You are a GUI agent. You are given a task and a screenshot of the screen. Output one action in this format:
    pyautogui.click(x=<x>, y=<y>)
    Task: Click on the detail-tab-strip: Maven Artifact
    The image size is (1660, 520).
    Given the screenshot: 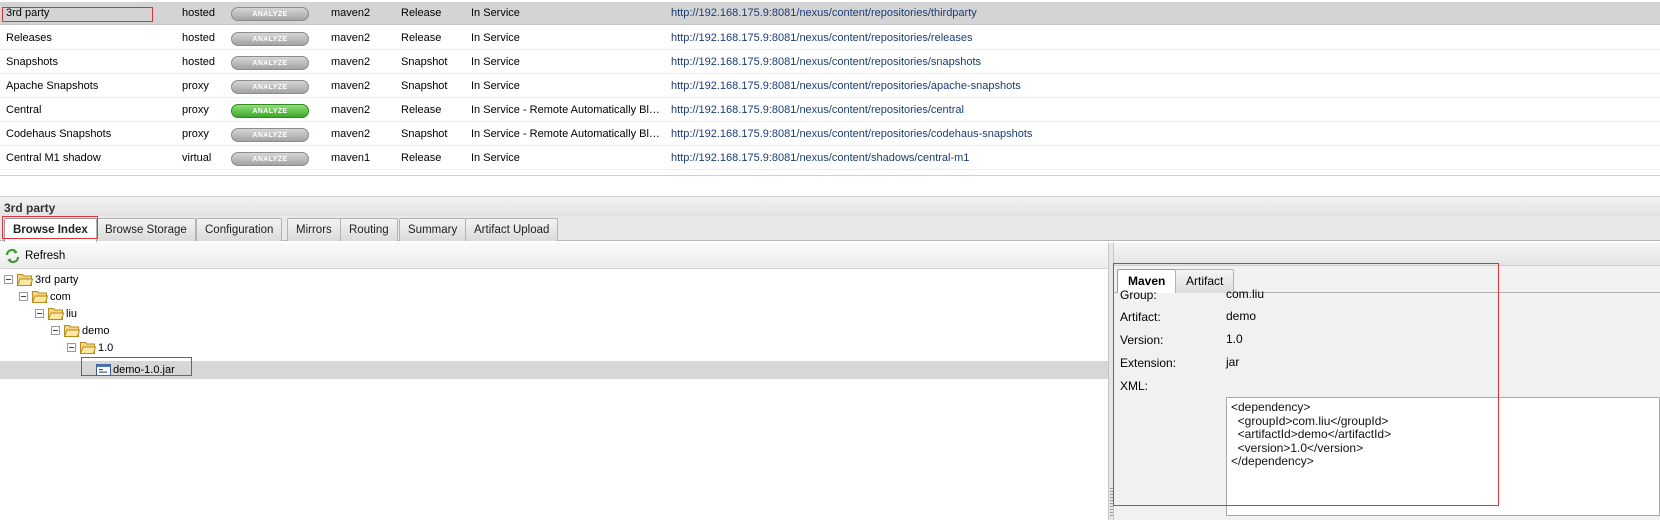 What is the action you would take?
    pyautogui.click(x=1387, y=279)
    